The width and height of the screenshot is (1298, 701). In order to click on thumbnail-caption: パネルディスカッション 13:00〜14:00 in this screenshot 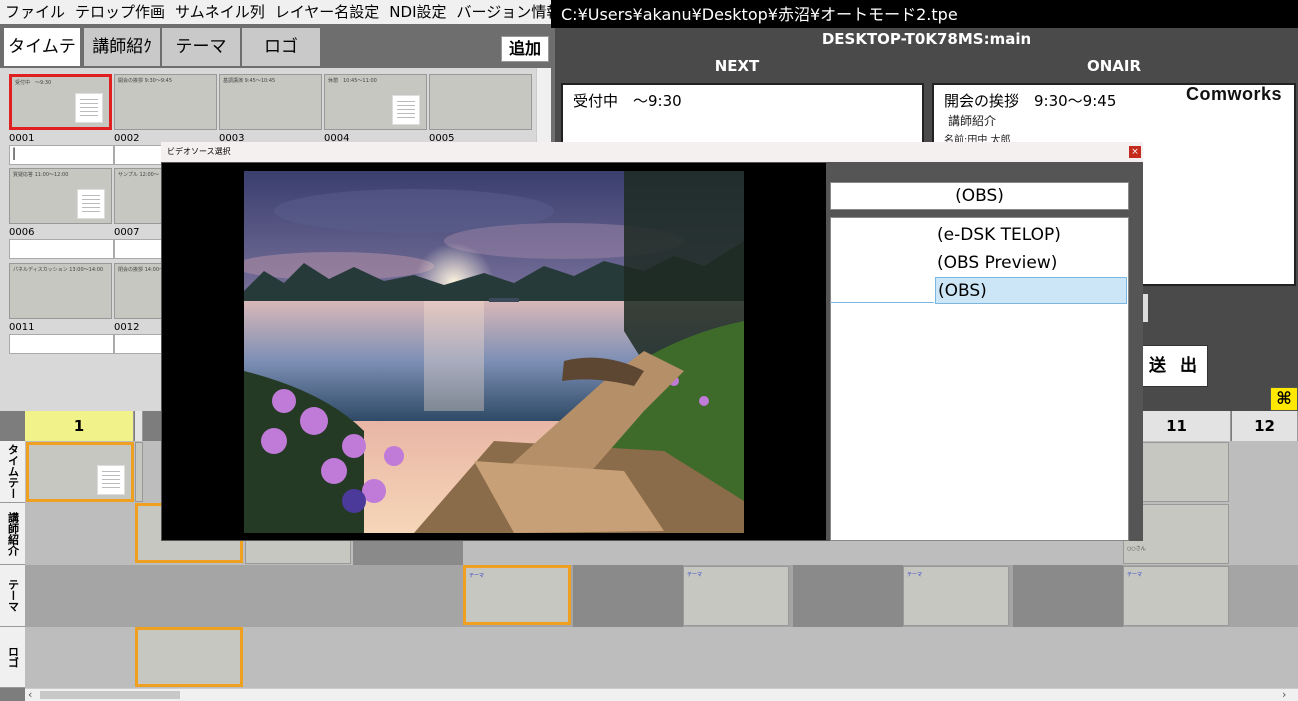, I will do `click(58, 270)`.